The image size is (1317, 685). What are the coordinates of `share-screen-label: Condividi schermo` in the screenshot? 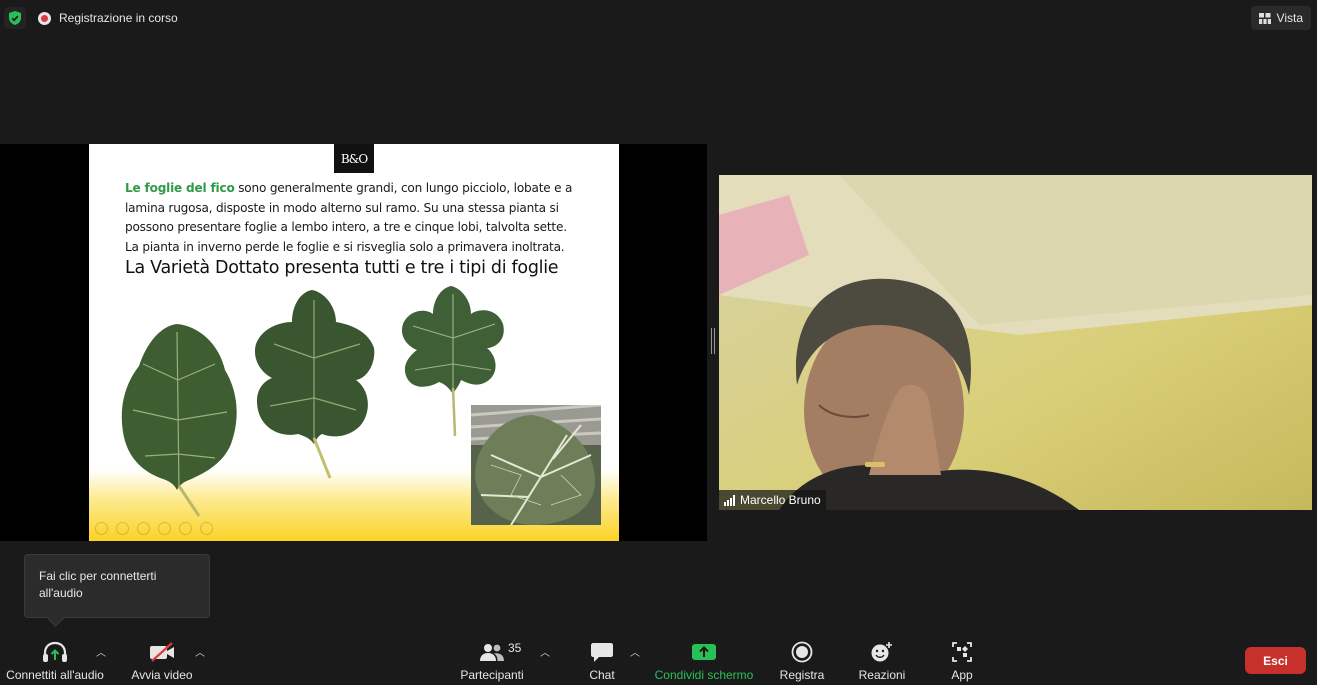 It's located at (704, 675).